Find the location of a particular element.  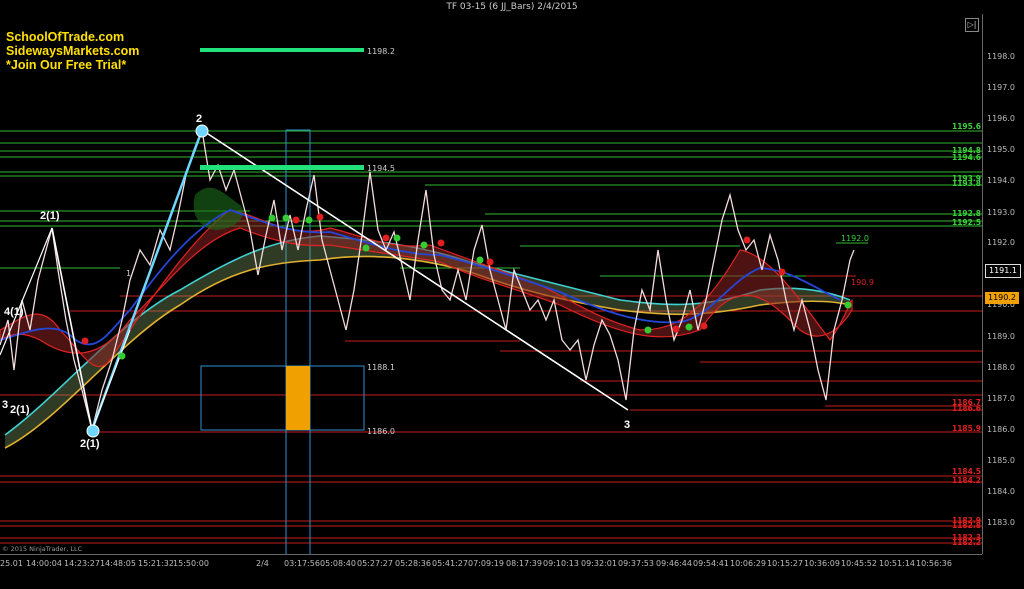

promo-line-2: SidewaysMarkets.com is located at coordinates (72, 51).